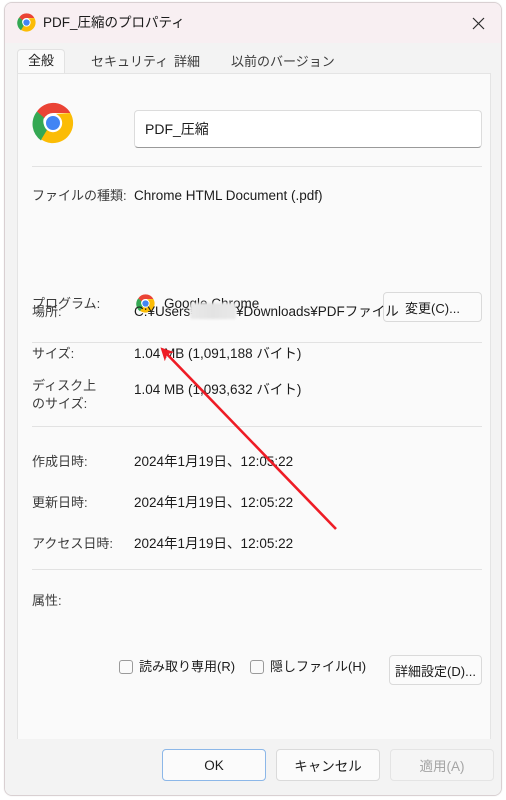 Image resolution: width=506 pixels, height=800 pixels. Describe the element at coordinates (228, 195) in the screenshot. I see `file-type-value: Chrome HTML Document (.pdf)` at that location.